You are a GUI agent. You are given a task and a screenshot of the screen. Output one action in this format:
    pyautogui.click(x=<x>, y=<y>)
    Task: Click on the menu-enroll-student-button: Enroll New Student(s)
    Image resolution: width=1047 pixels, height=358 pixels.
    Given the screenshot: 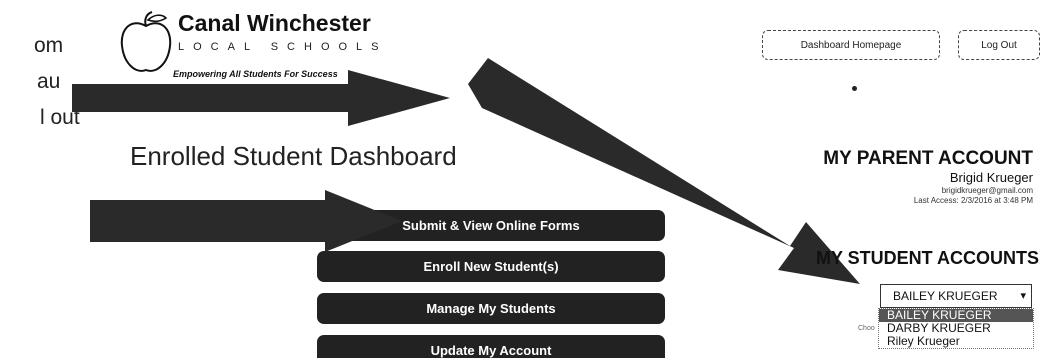 What is the action you would take?
    pyautogui.click(x=491, y=266)
    